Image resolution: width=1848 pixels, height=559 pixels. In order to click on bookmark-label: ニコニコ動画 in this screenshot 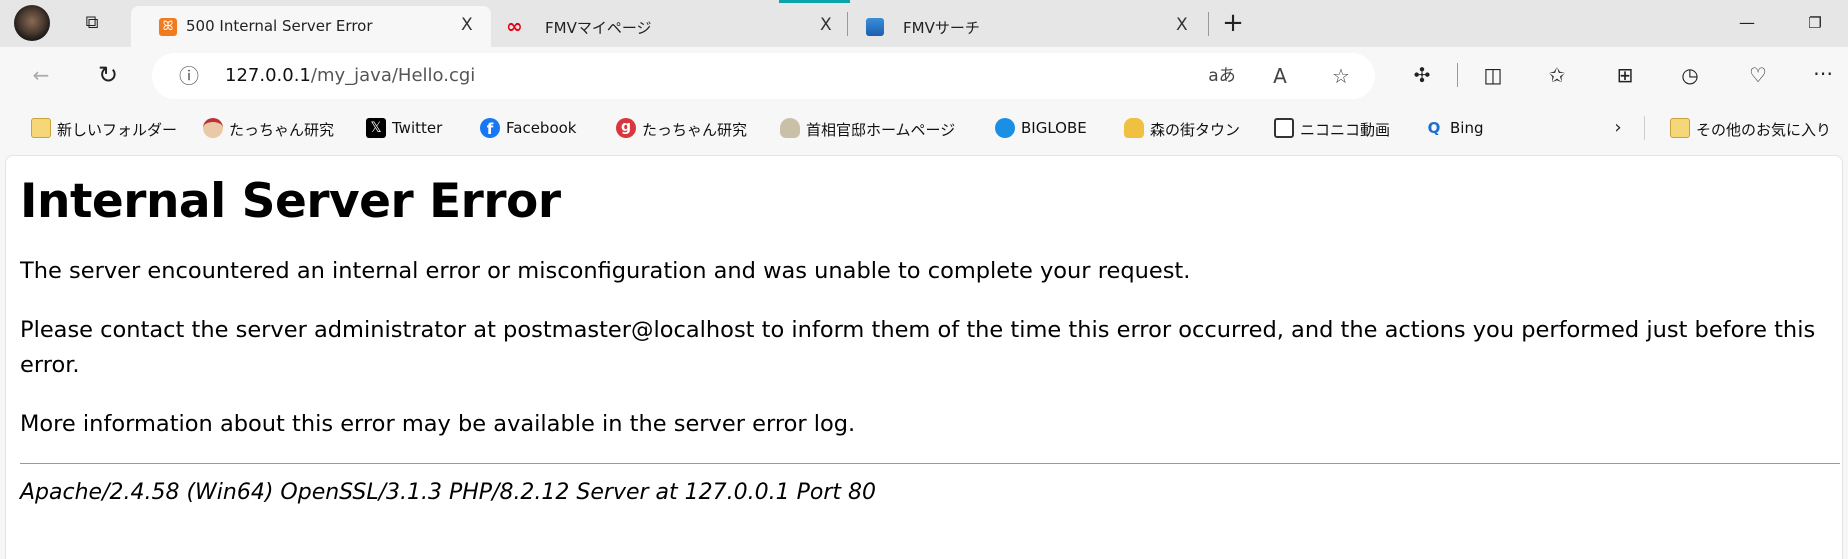, I will do `click(1345, 130)`.